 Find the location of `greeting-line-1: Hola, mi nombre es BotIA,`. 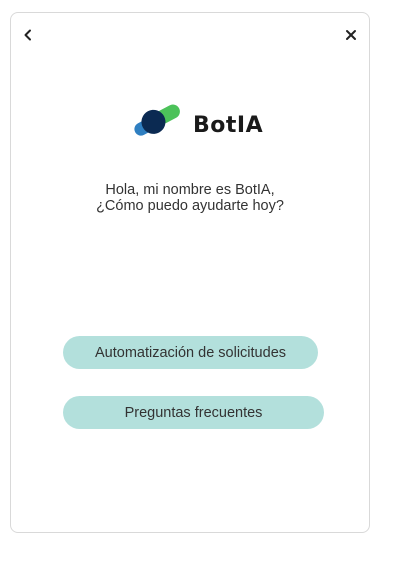

greeting-line-1: Hola, mi nombre es BotIA, is located at coordinates (190, 190).